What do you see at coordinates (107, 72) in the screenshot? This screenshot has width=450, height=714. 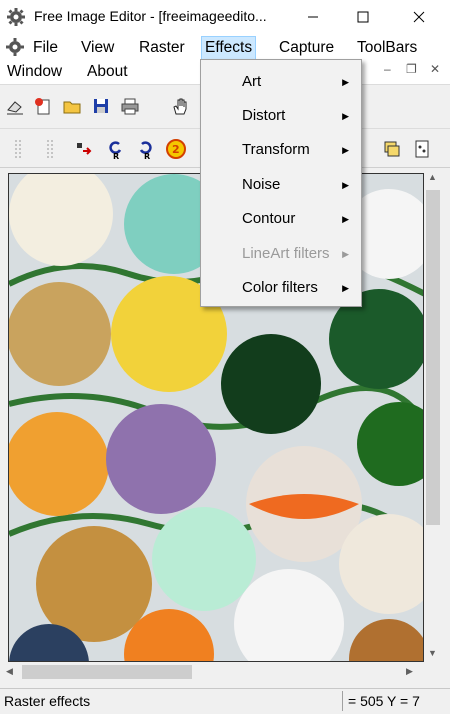 I see `menu-about: About` at bounding box center [107, 72].